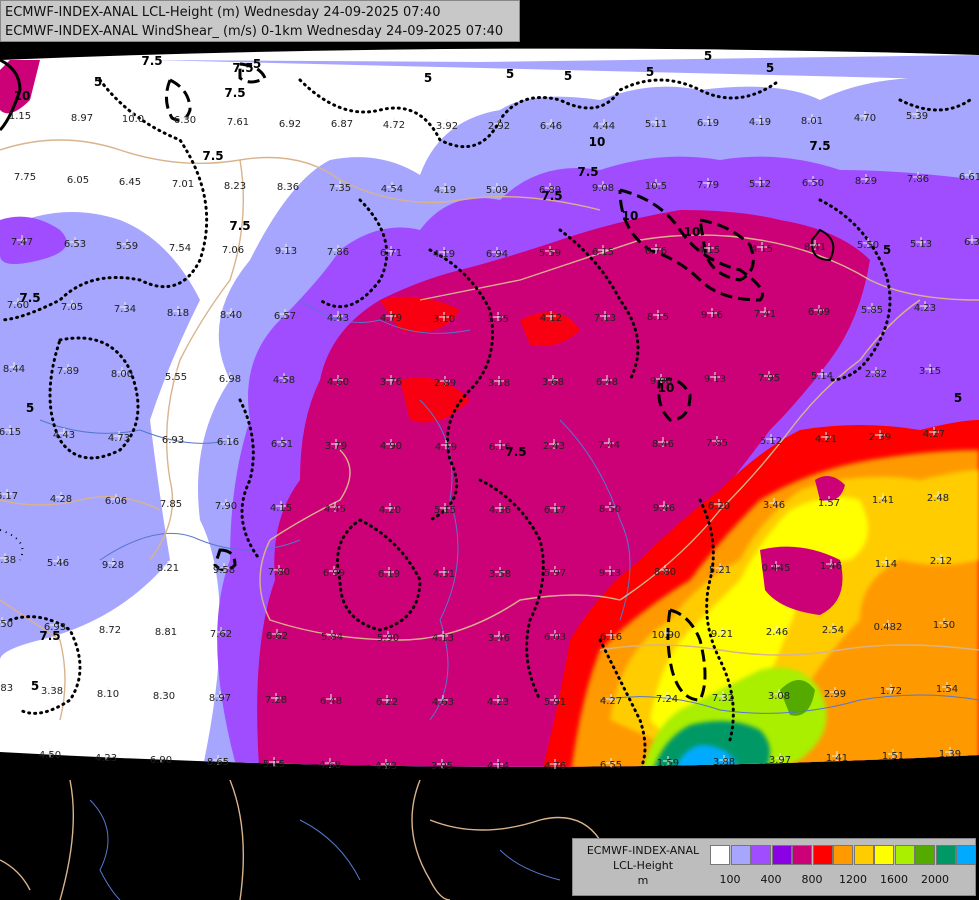 The image size is (979, 900). Describe the element at coordinates (78, 179) in the screenshot. I see `grid-point: 6.05` at that location.